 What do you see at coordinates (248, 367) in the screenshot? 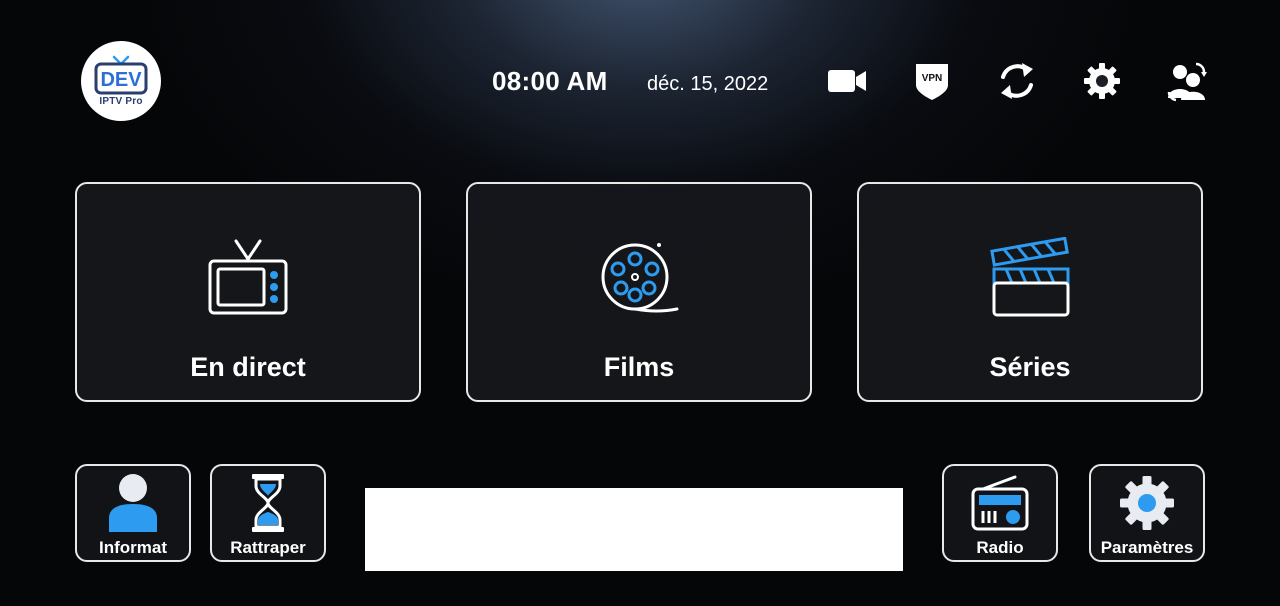
I see `tile-label: En direct` at bounding box center [248, 367].